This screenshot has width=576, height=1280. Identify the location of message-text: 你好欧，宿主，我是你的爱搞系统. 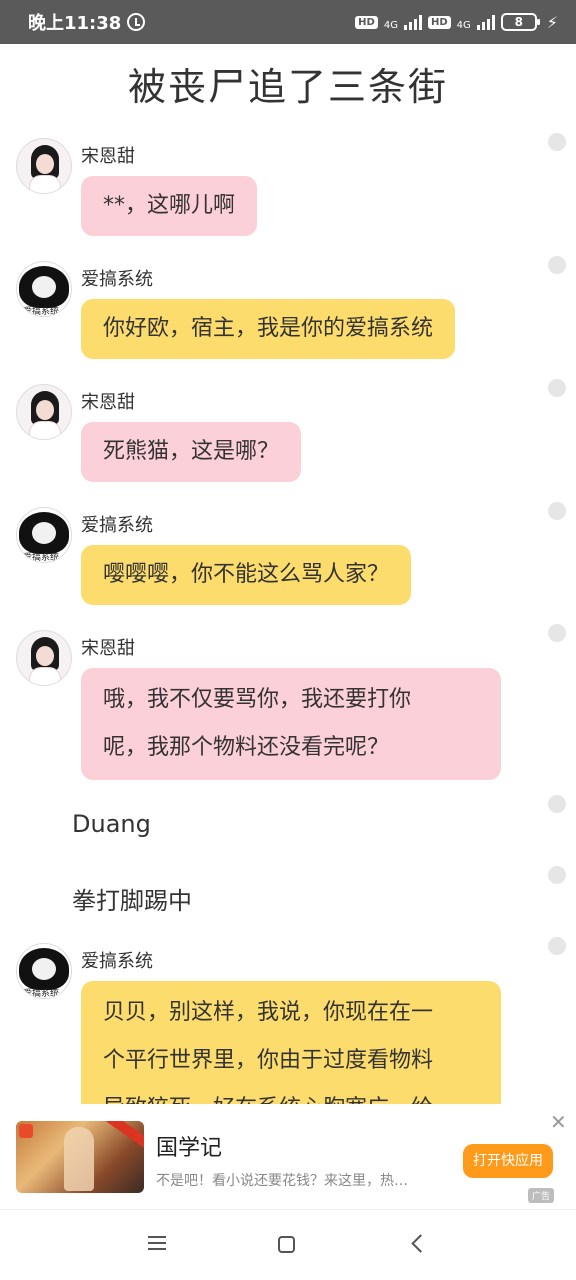
(268, 328).